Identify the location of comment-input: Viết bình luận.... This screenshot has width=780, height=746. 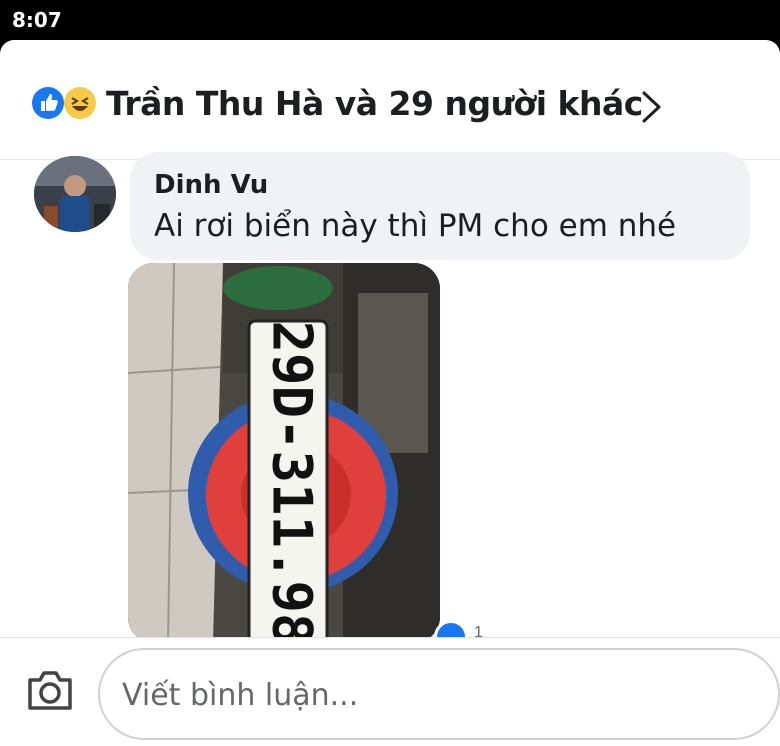
(439, 694).